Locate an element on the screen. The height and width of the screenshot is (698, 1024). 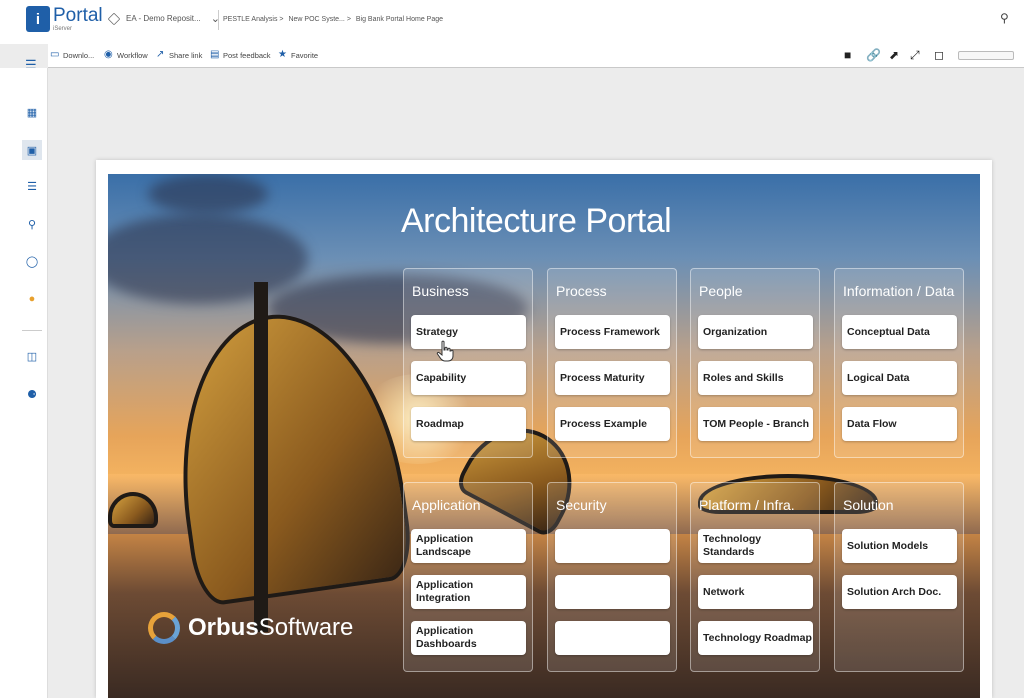
workflow-button: ◉ Workflow is located at coordinates (126, 55).